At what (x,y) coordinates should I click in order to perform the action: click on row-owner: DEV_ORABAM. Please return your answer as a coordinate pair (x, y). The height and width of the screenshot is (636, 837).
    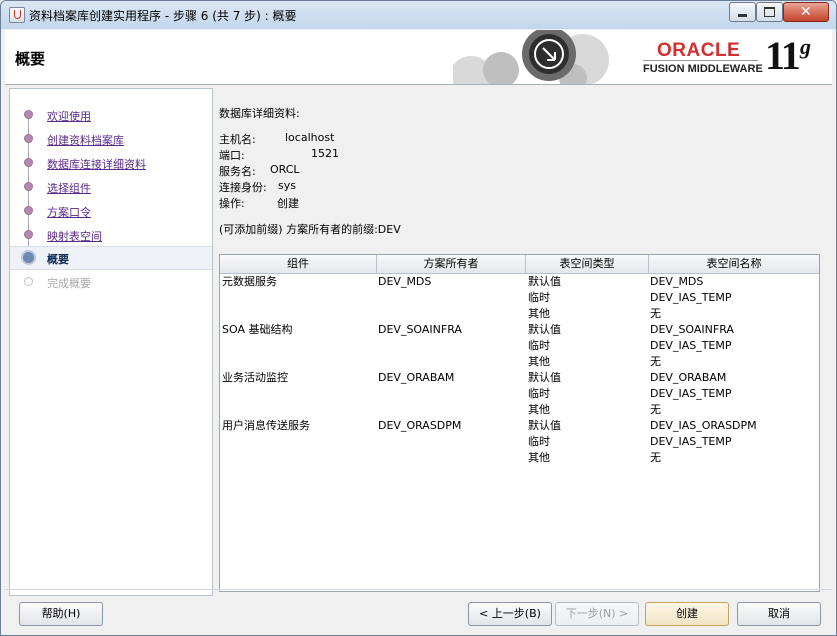
    Looking at the image, I should click on (416, 377).